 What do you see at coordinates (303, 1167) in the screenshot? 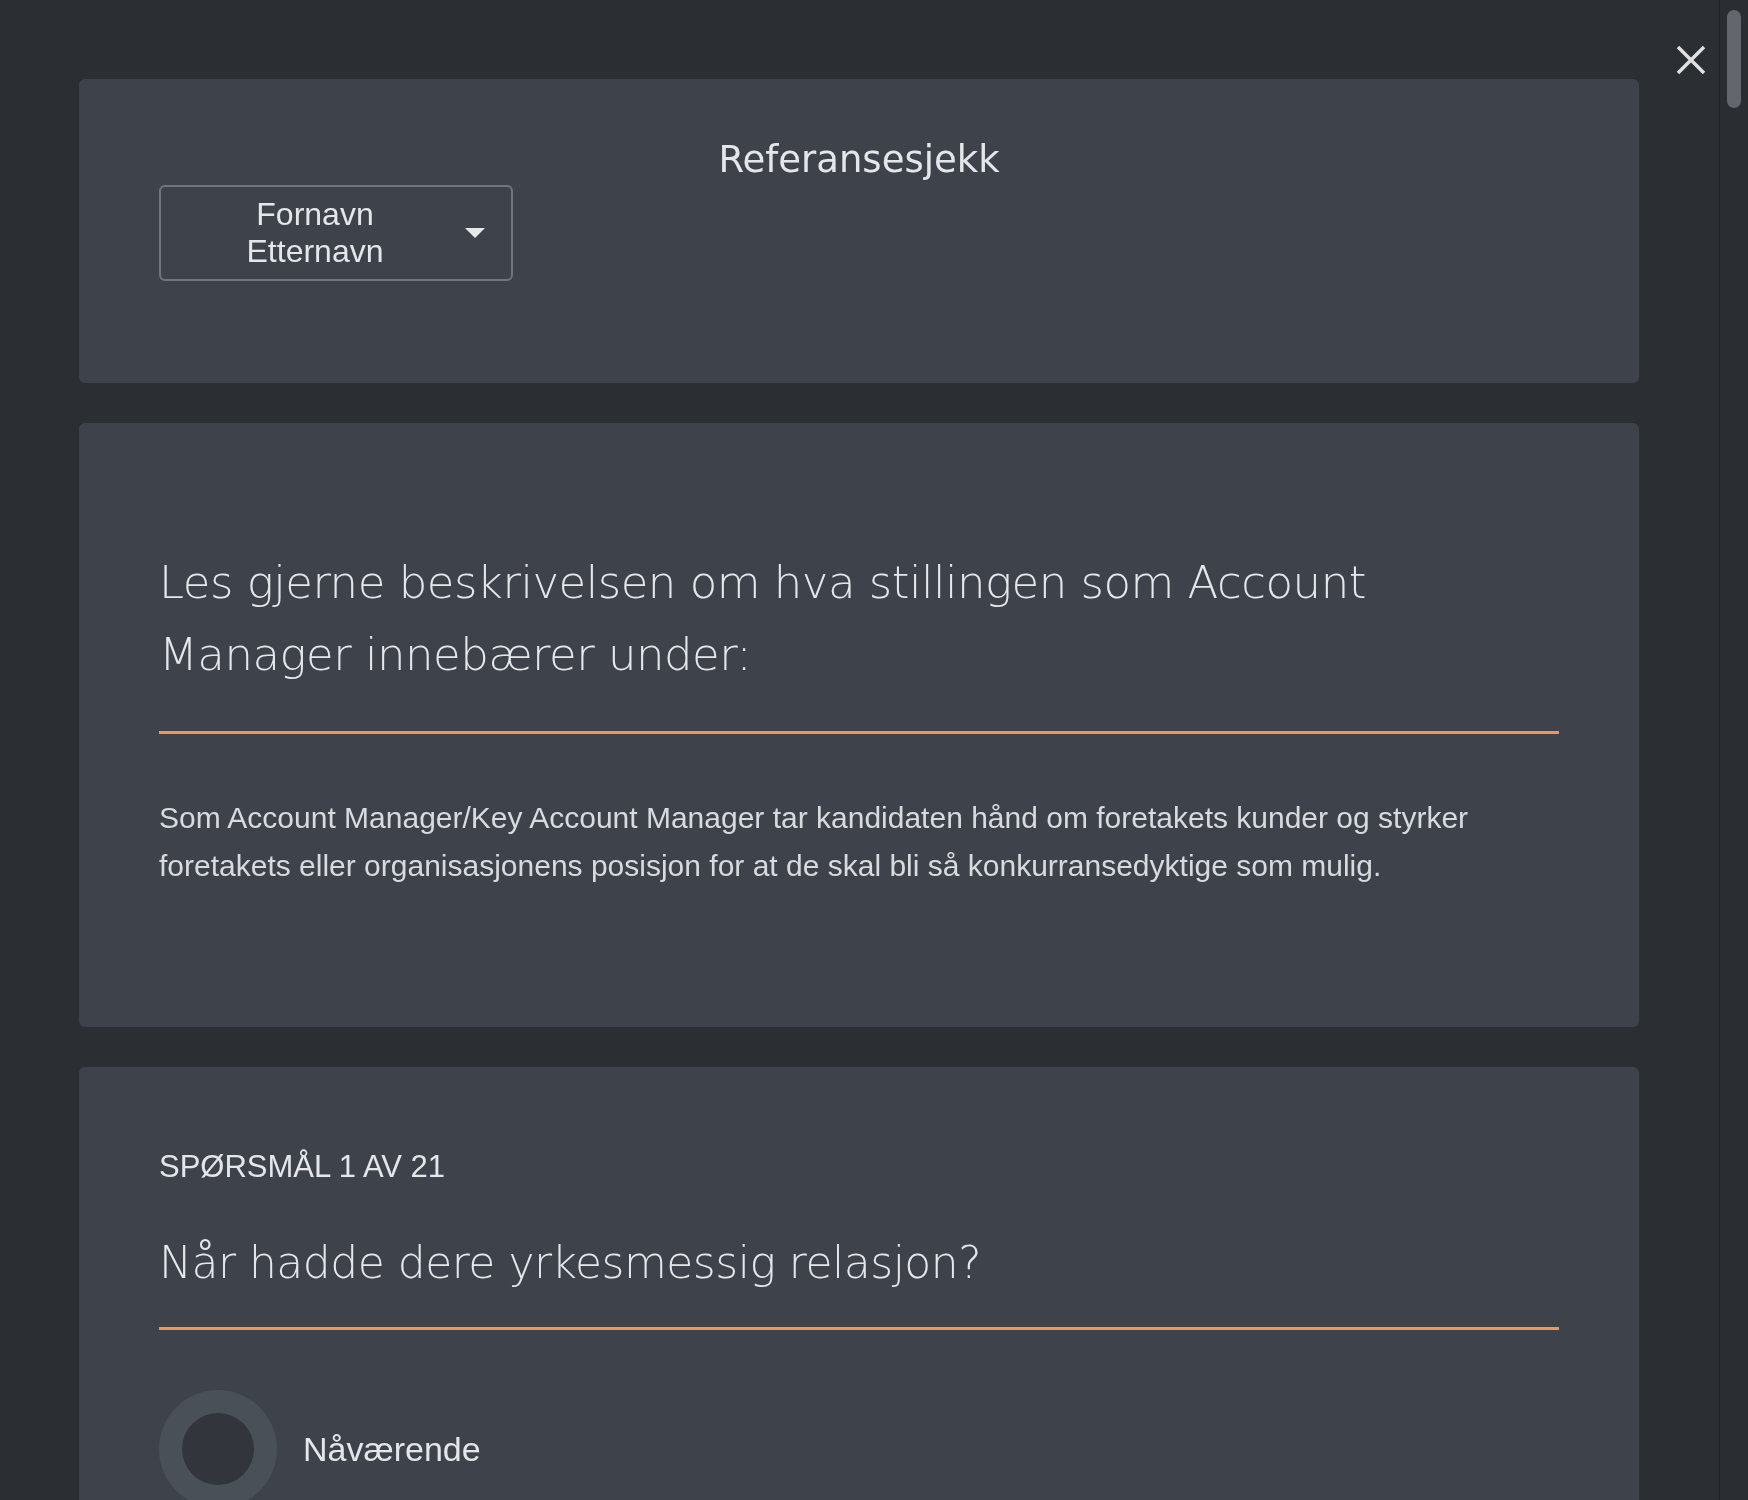
I see `question-counter: SPØRSMÅL 1 AV 21` at bounding box center [303, 1167].